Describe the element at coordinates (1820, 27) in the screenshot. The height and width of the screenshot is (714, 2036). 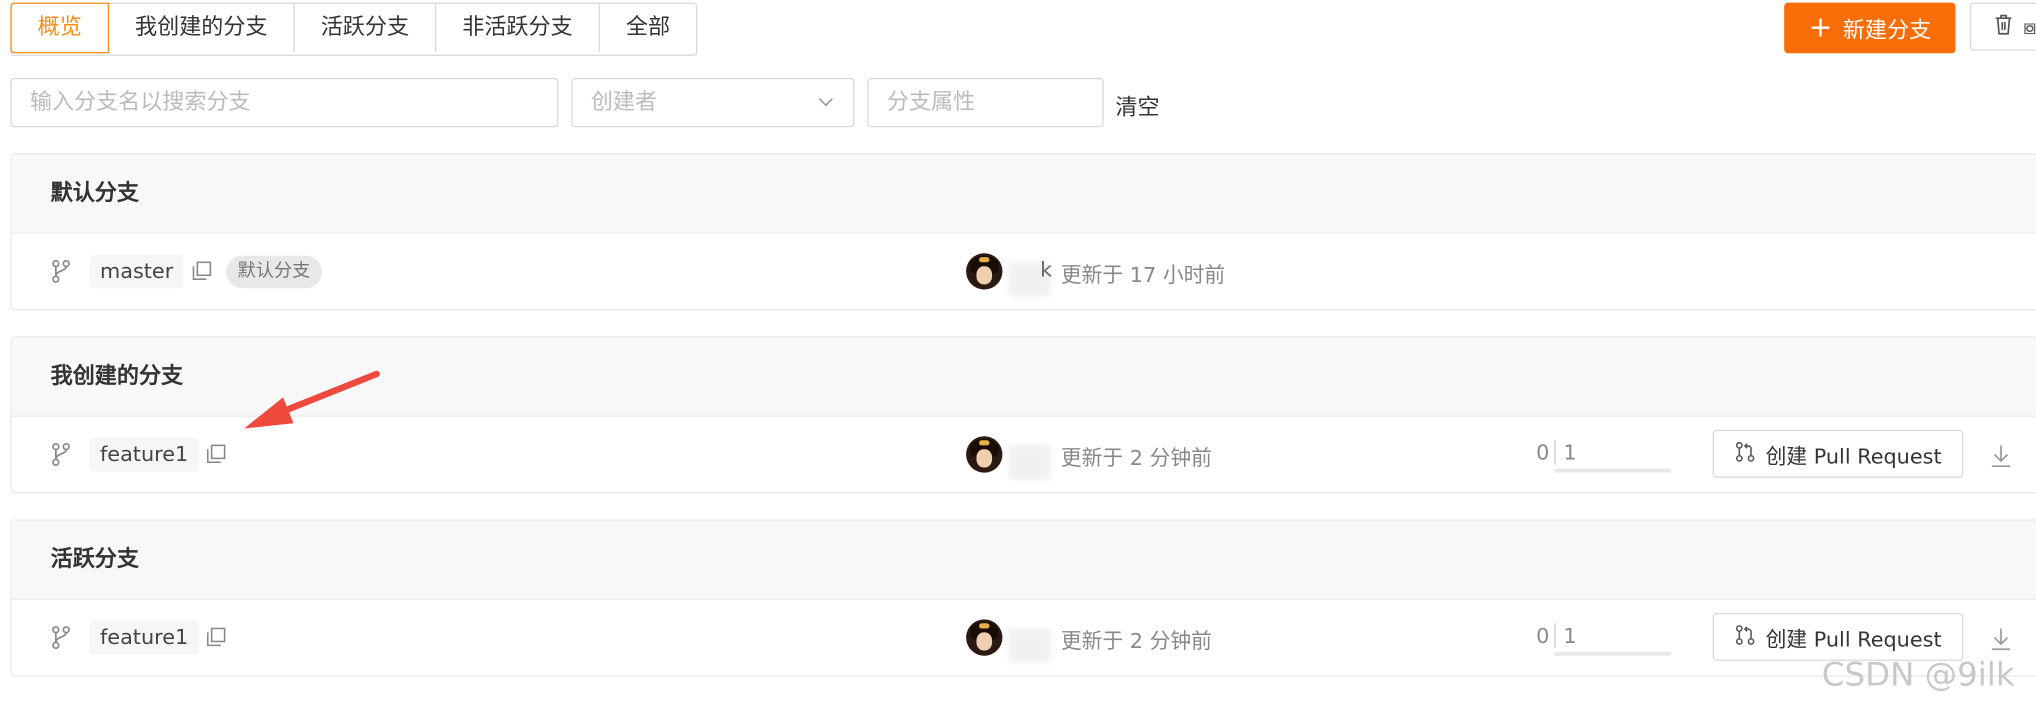
I see `plus-icon: +` at that location.